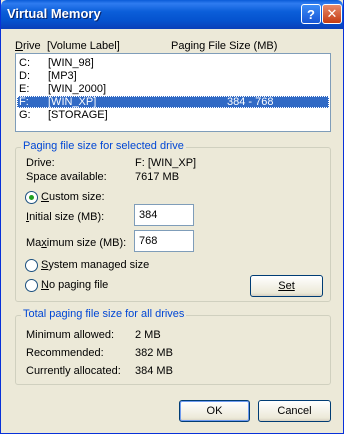 The width and height of the screenshot is (344, 434). I want to click on custom-size-rest: ustom size:, so click(76, 197).